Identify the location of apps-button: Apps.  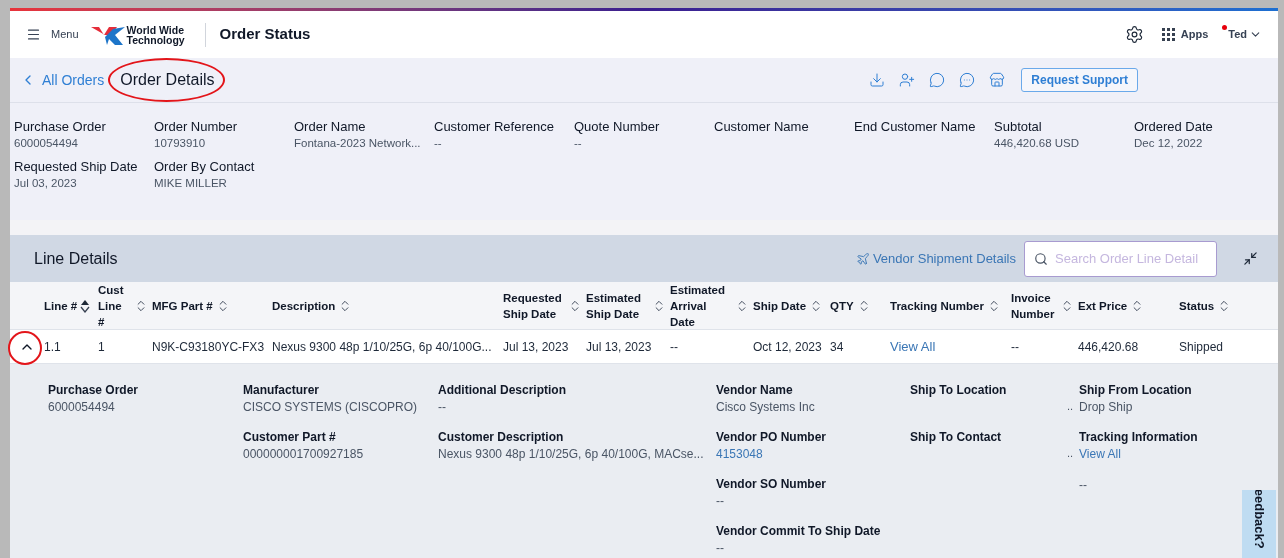
(1185, 34).